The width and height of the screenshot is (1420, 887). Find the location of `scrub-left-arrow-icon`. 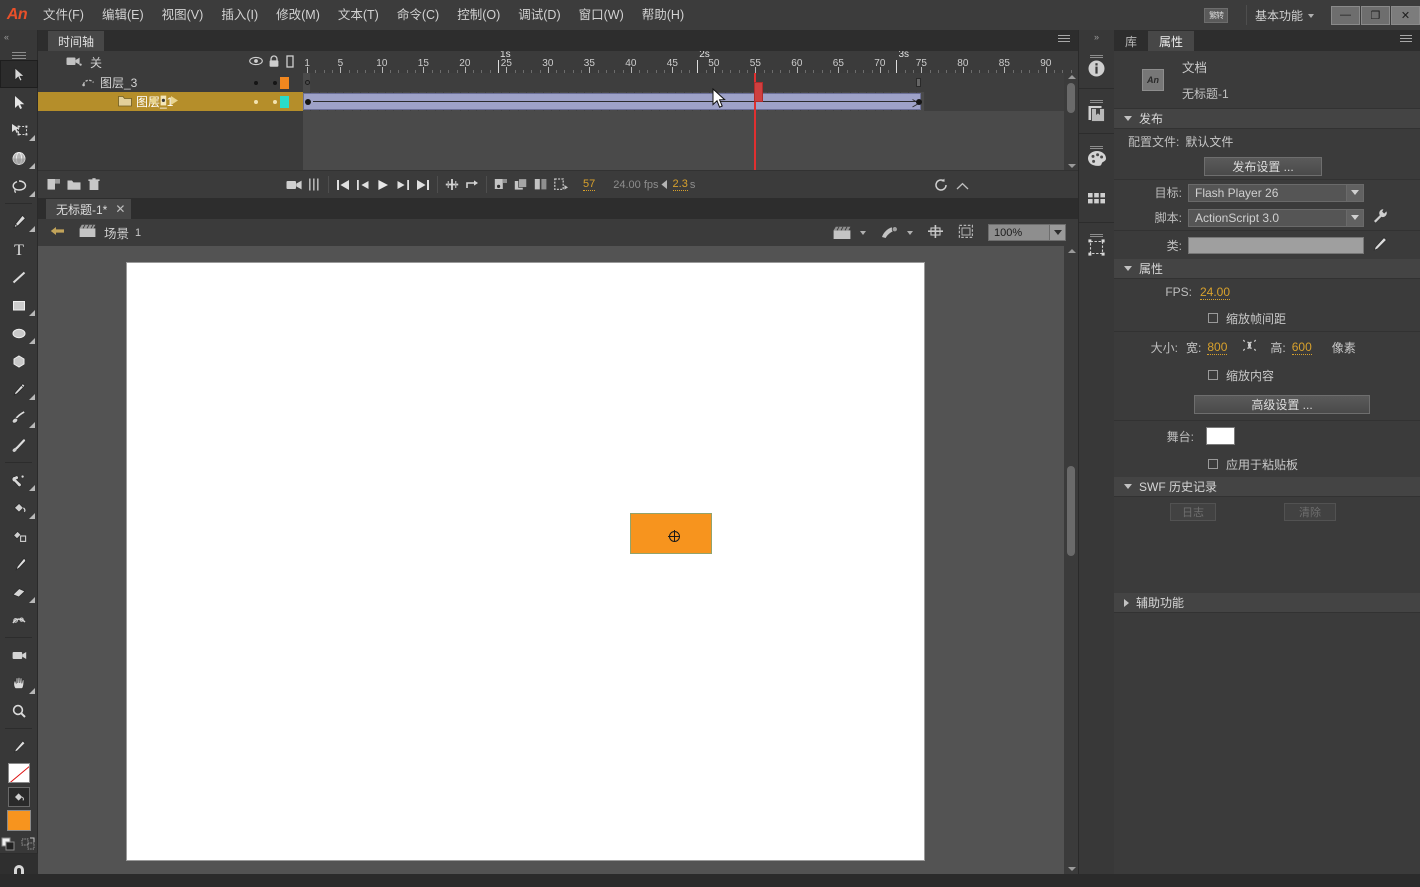

scrub-left-arrow-icon is located at coordinates (664, 186).